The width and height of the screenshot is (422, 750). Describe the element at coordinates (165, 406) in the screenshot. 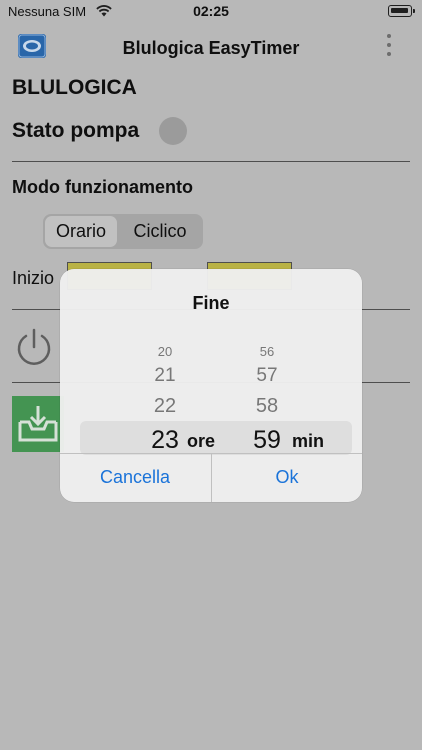

I see `hour-option: 22` at that location.